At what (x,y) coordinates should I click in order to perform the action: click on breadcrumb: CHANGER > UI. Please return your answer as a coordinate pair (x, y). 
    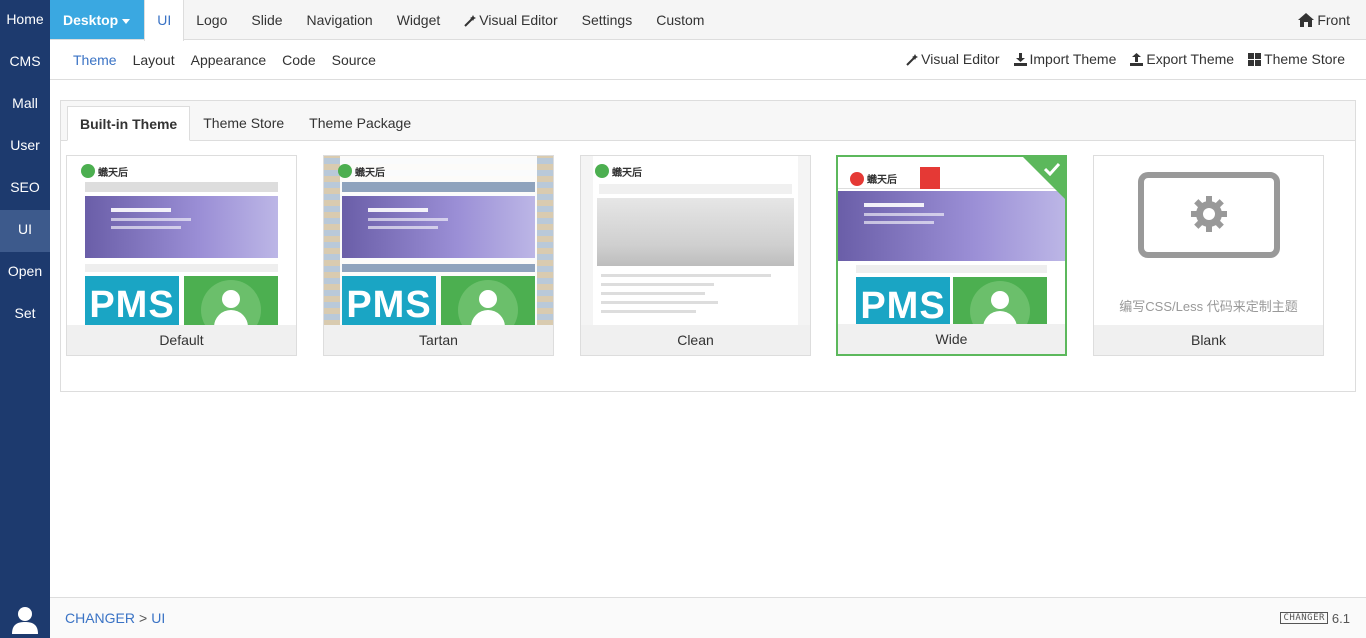
    Looking at the image, I should click on (115, 618).